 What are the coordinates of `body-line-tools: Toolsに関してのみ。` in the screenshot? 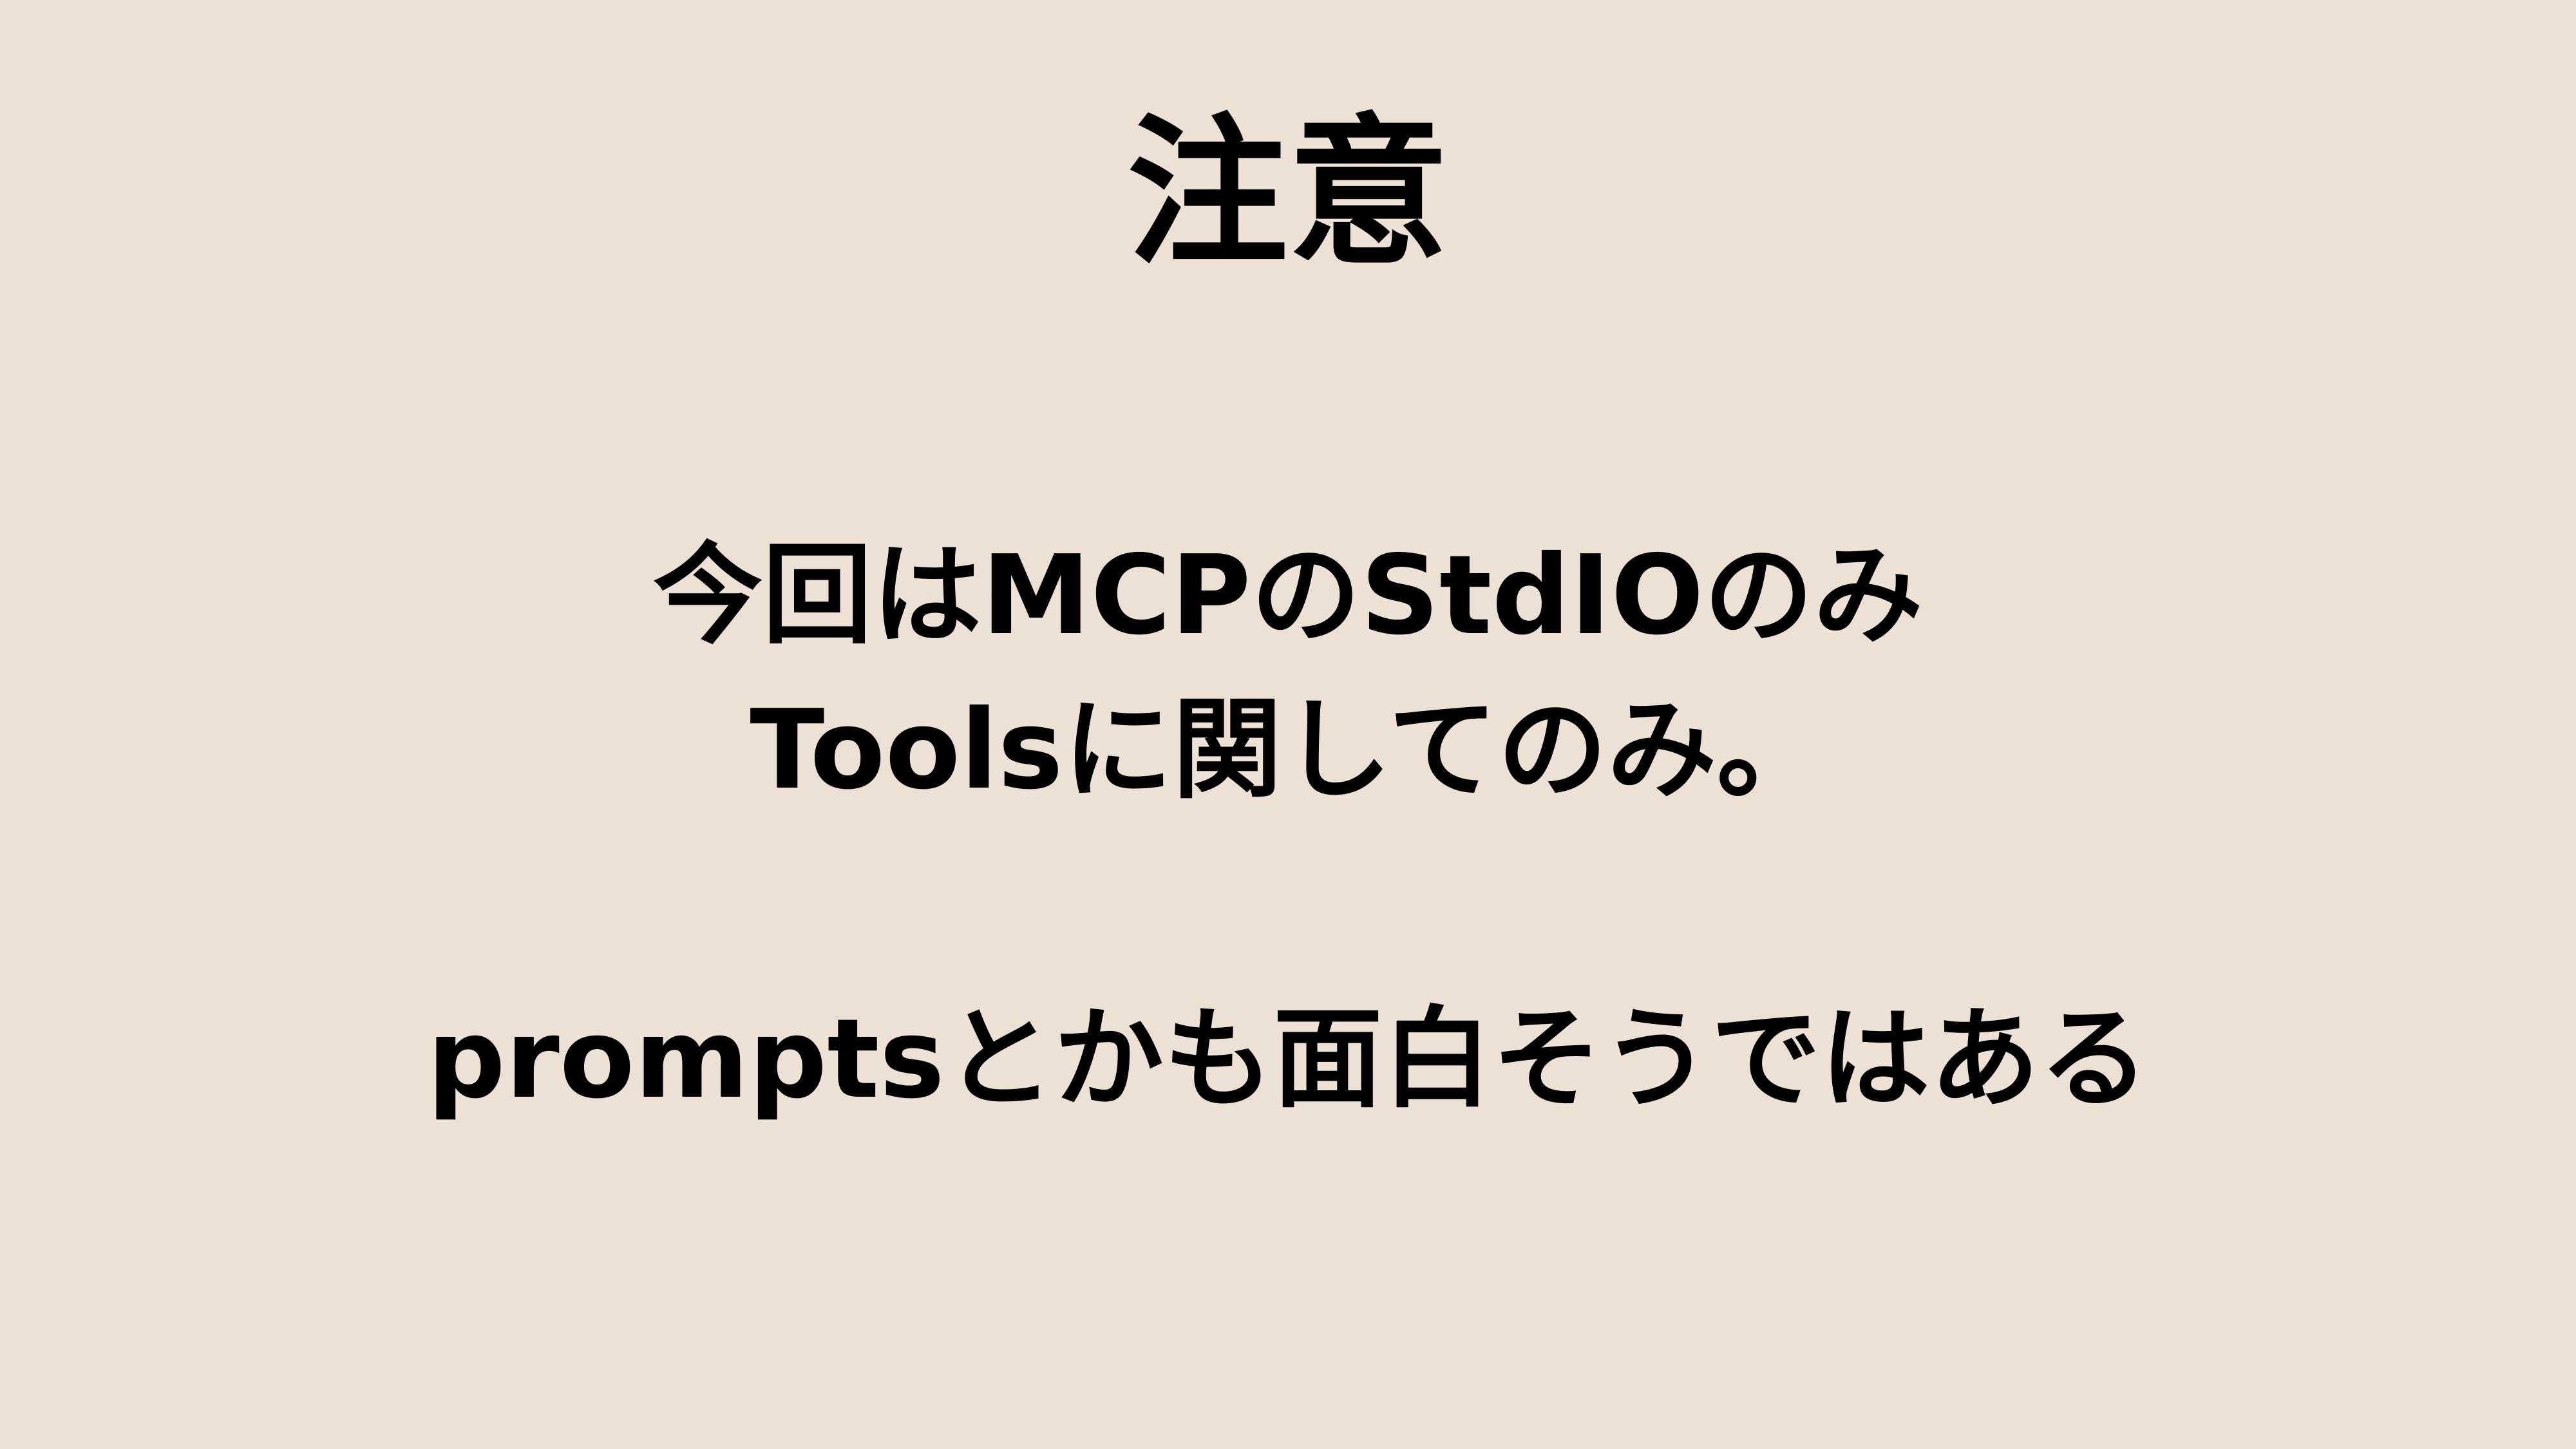 It's located at (1288, 750).